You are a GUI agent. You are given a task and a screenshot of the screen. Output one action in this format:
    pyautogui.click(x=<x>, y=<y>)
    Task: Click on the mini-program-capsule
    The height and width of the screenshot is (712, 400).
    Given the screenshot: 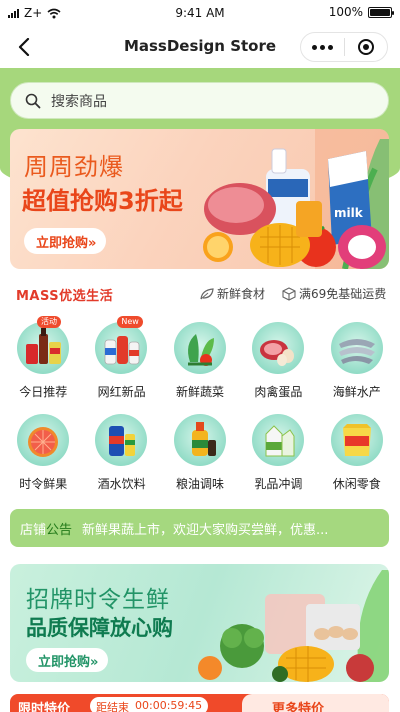 What is the action you would take?
    pyautogui.click(x=344, y=47)
    